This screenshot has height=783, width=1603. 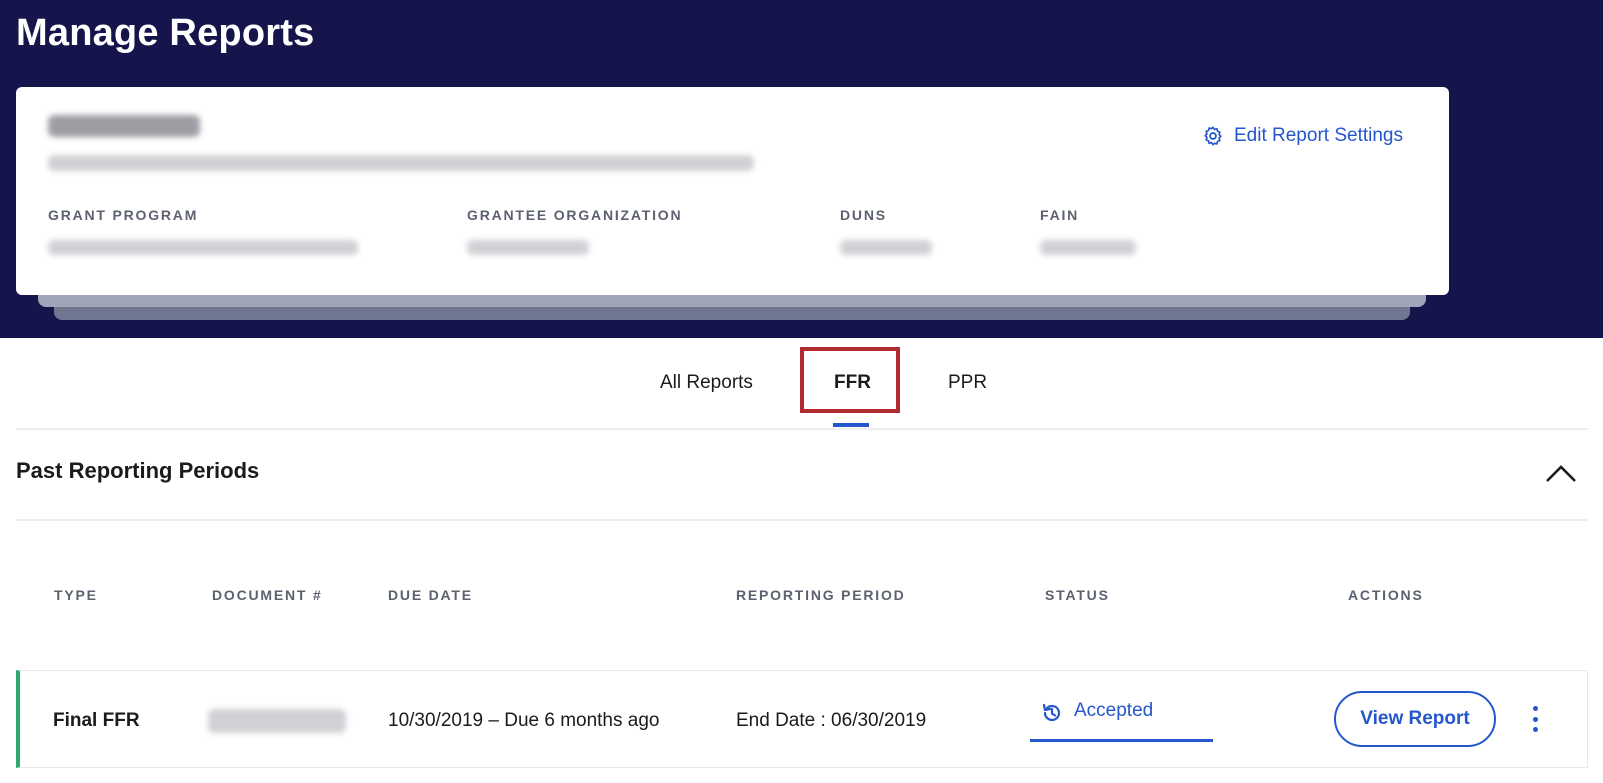 What do you see at coordinates (967, 383) in the screenshot?
I see `tab-ppr: PPR` at bounding box center [967, 383].